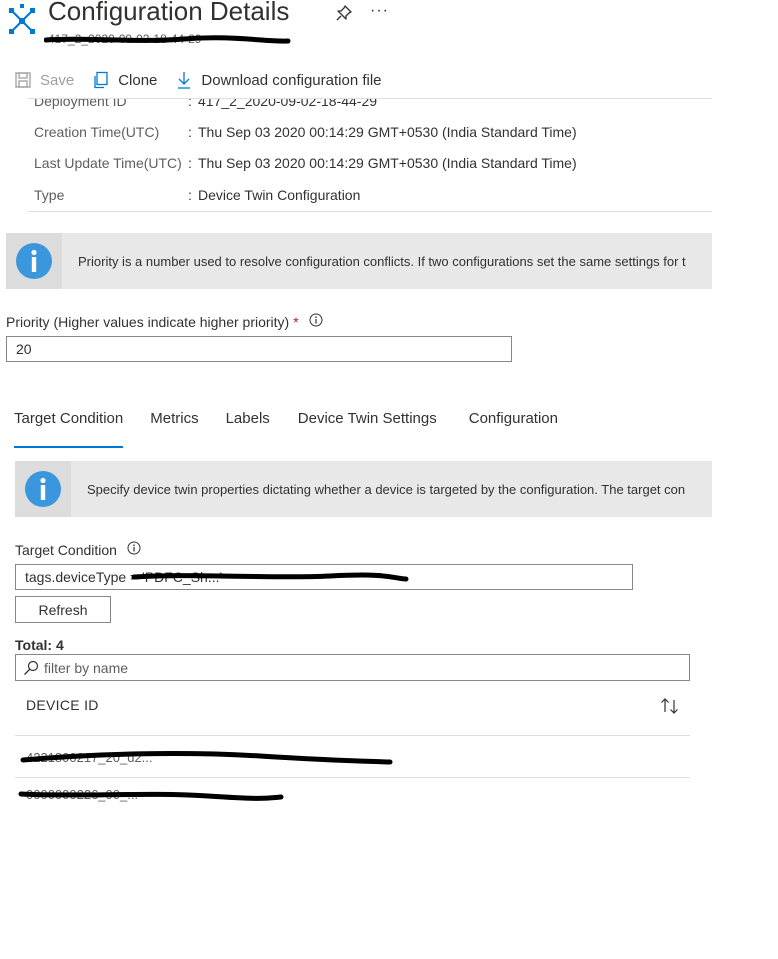 The image size is (778, 959). Describe the element at coordinates (324, 577) in the screenshot. I see `target-condition-input: tags.deviceType = 'PDFC_Sh...'` at that location.